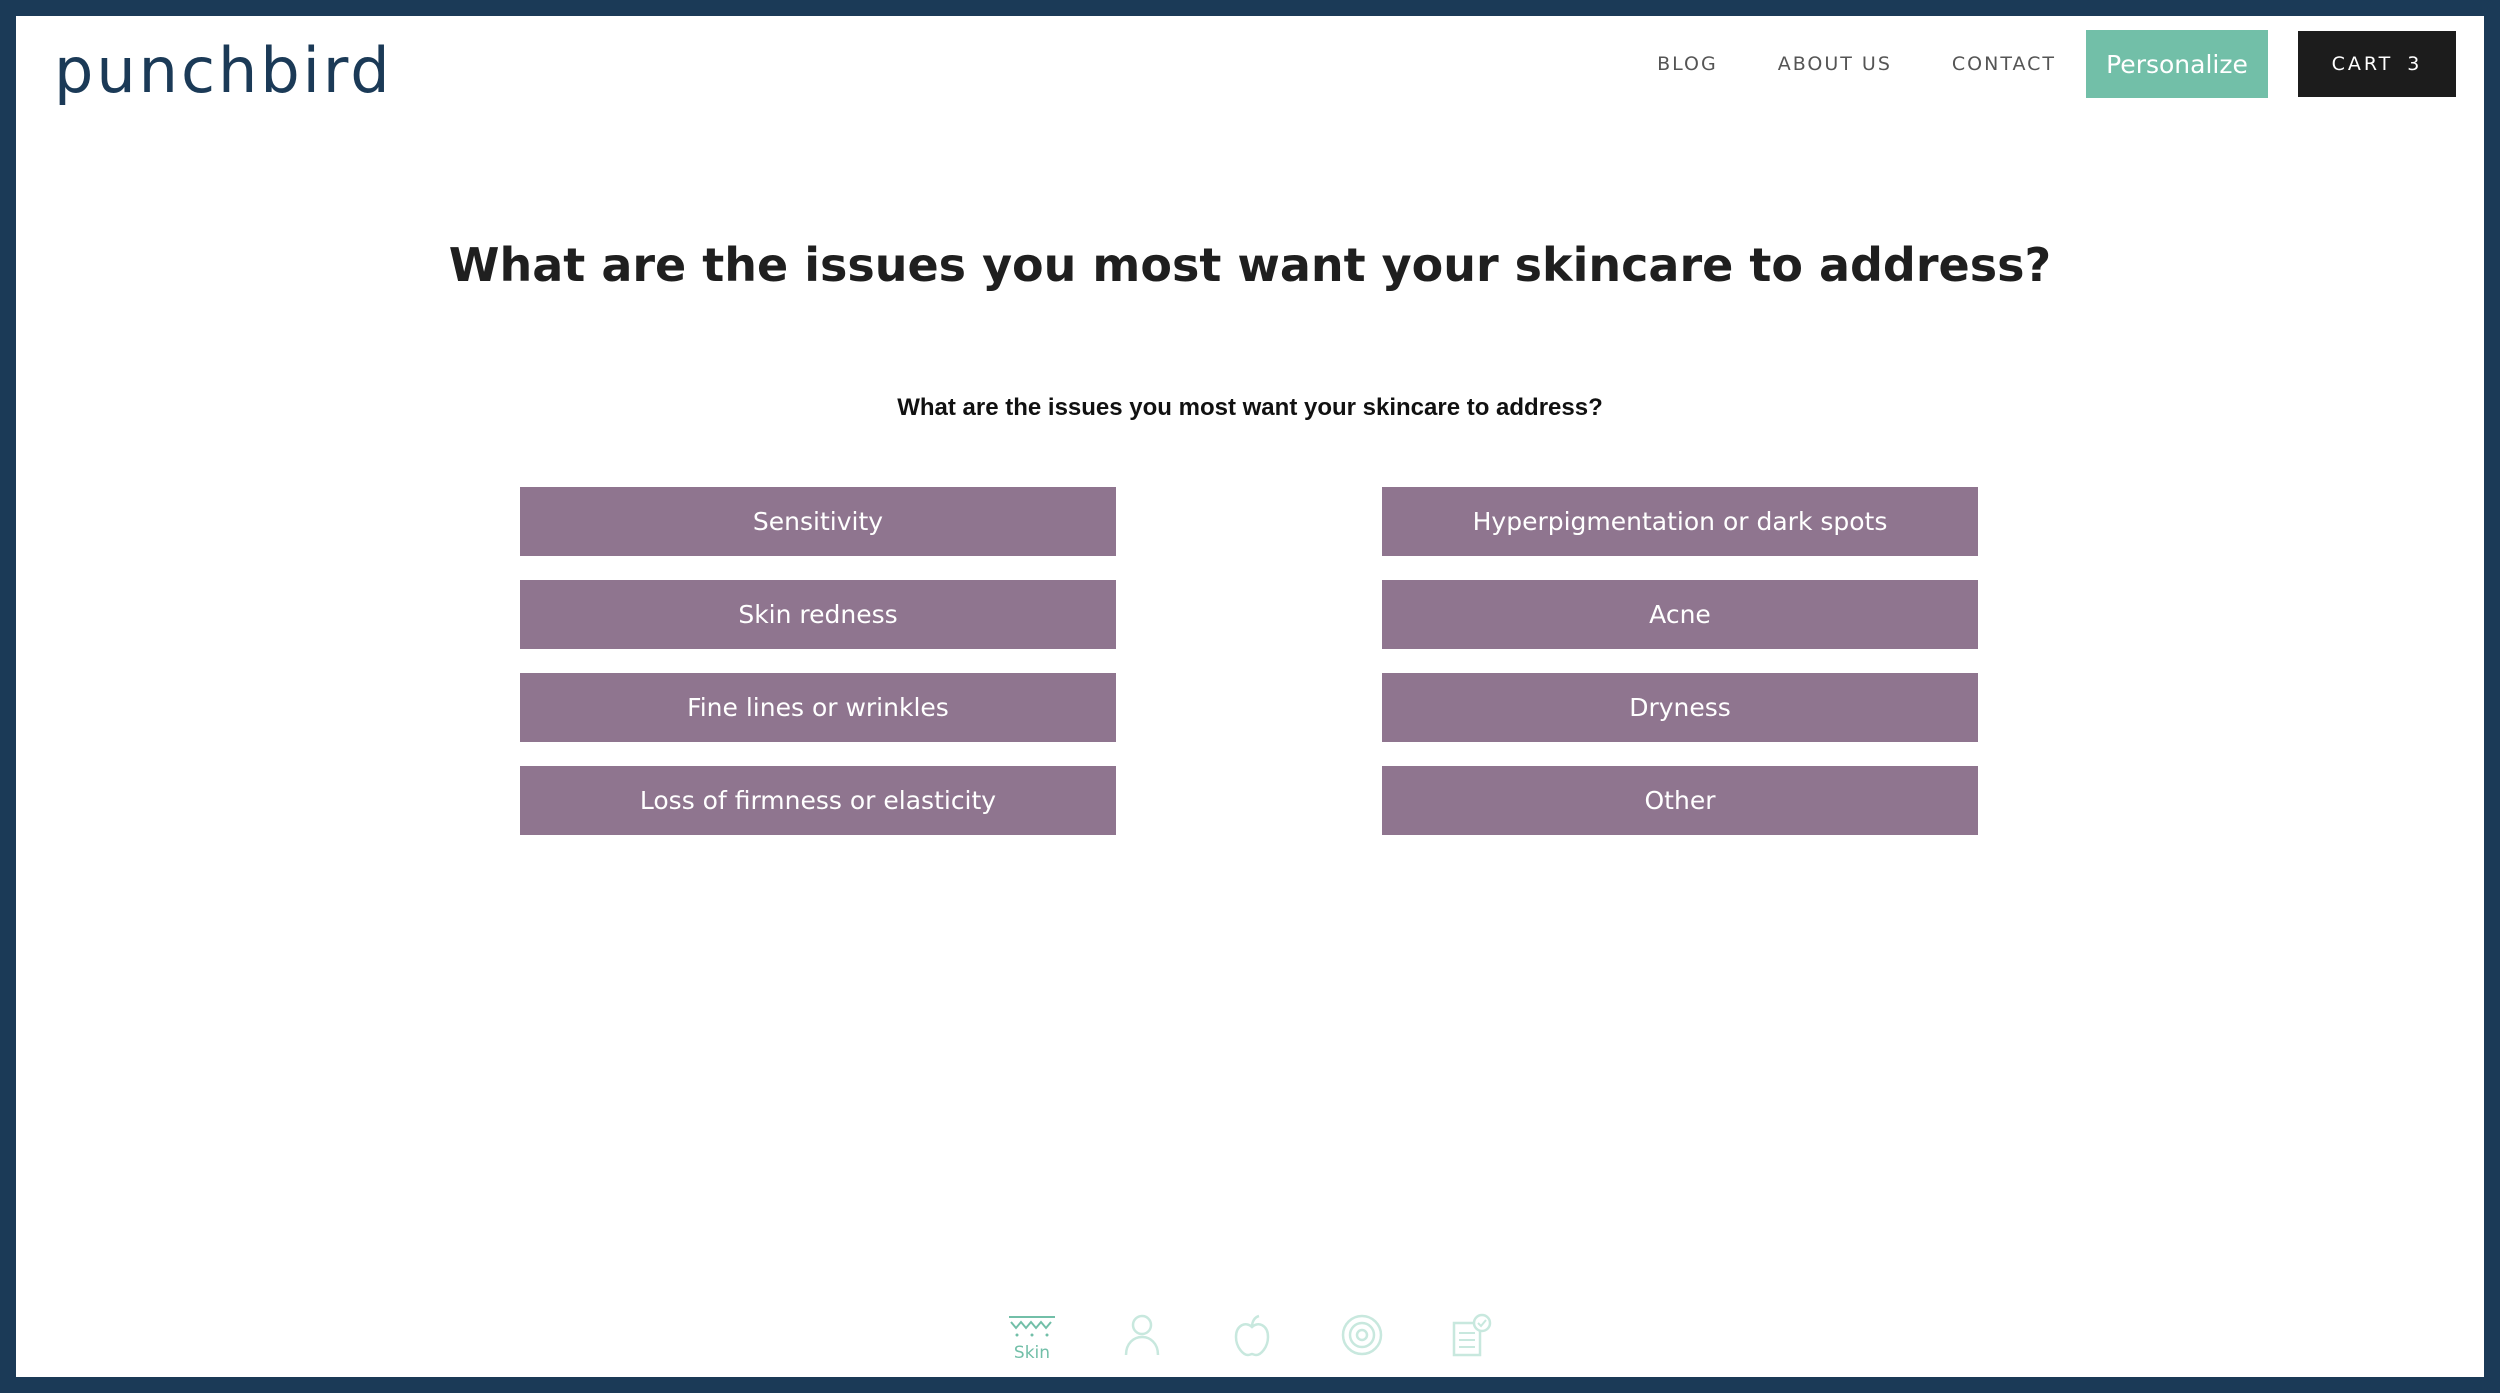 The height and width of the screenshot is (1393, 2500). What do you see at coordinates (1032, 1353) in the screenshot?
I see `step-skin-label: Skin` at bounding box center [1032, 1353].